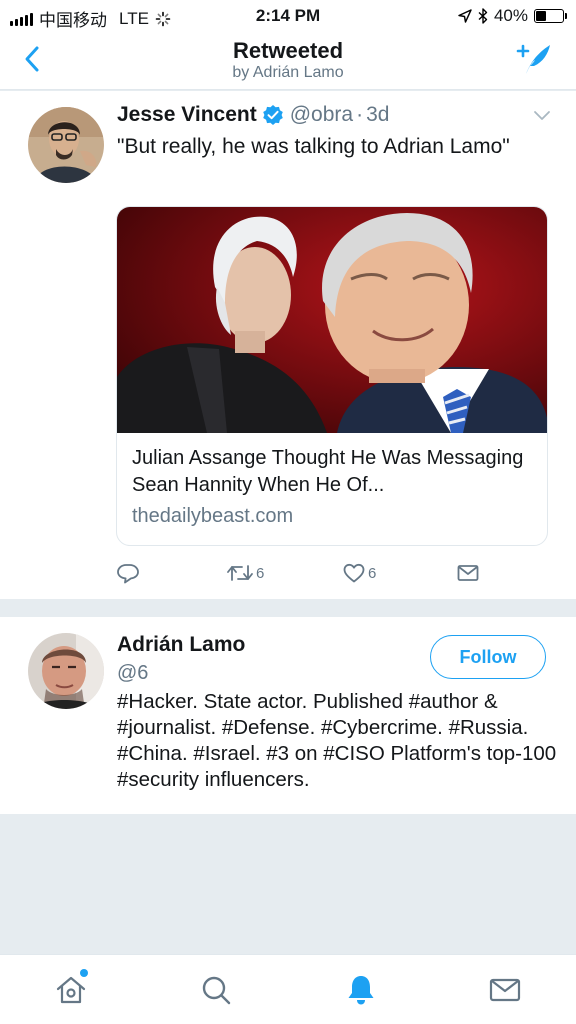 This screenshot has height=1024, width=576. I want to click on notification-dot, so click(84, 973).